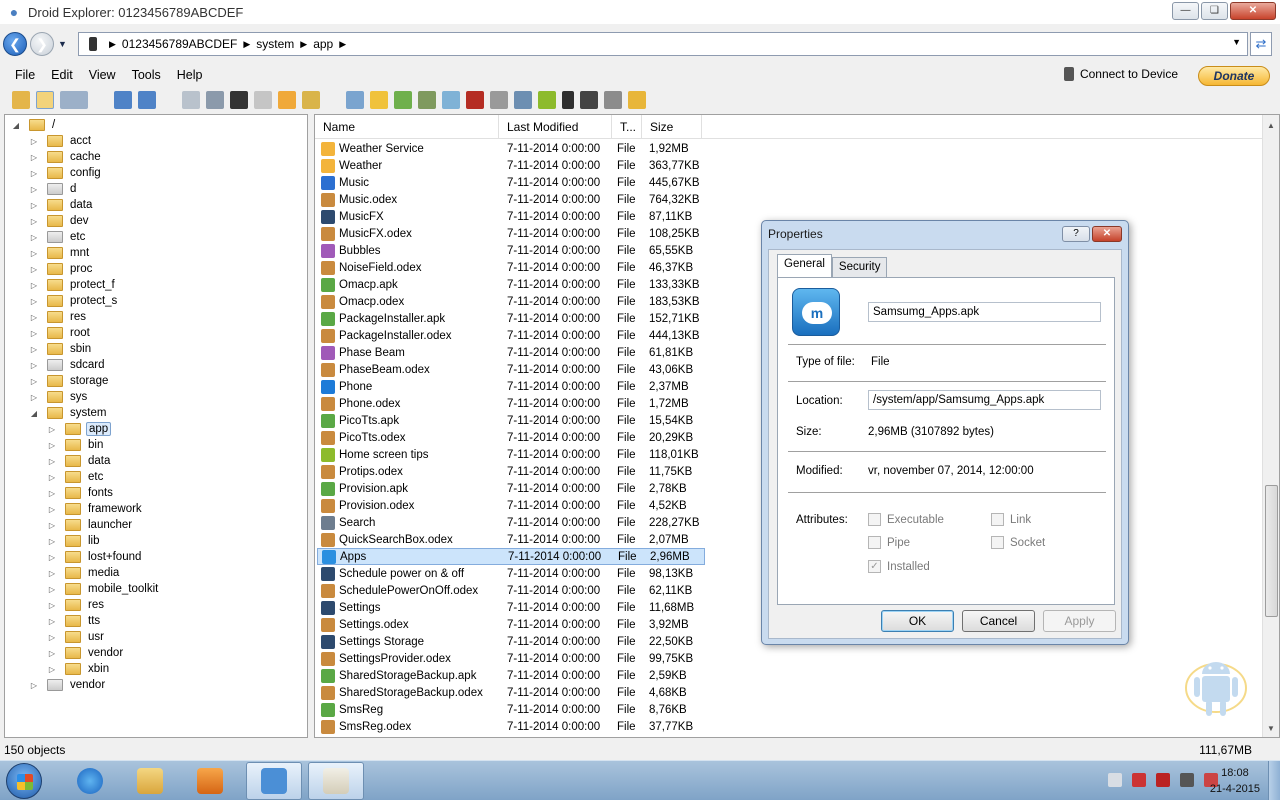  I want to click on pipe-checkbox: Pipe, so click(889, 542).